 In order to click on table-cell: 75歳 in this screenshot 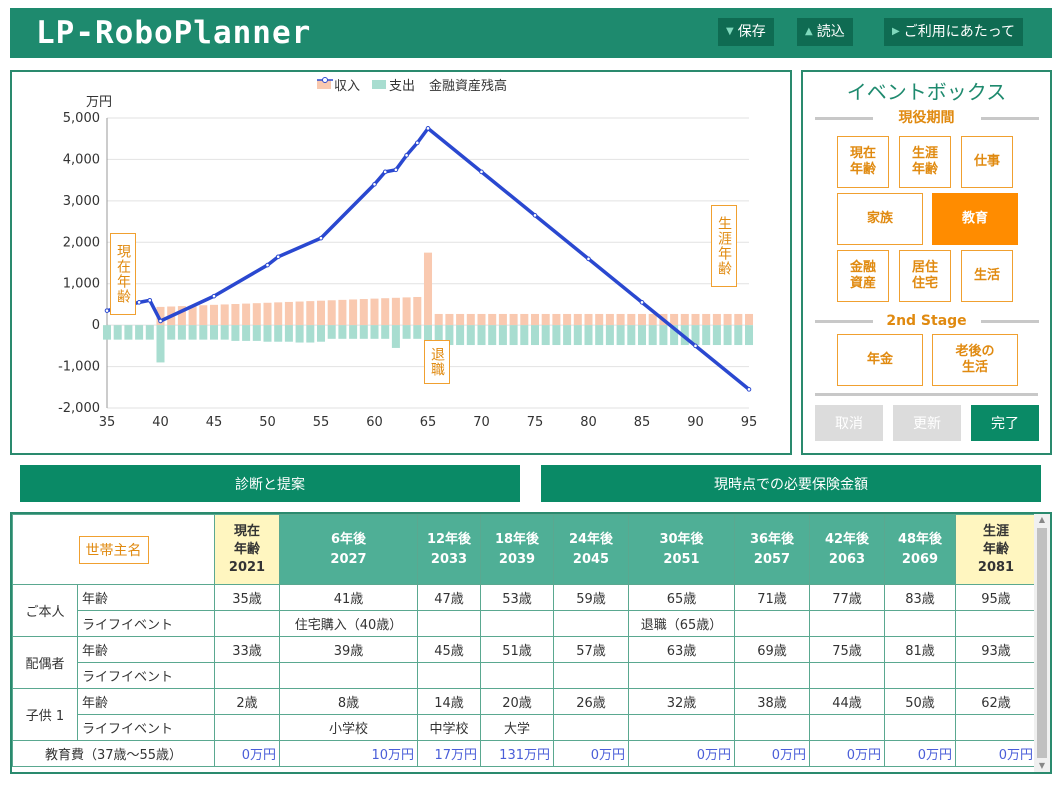, I will do `click(847, 649)`.